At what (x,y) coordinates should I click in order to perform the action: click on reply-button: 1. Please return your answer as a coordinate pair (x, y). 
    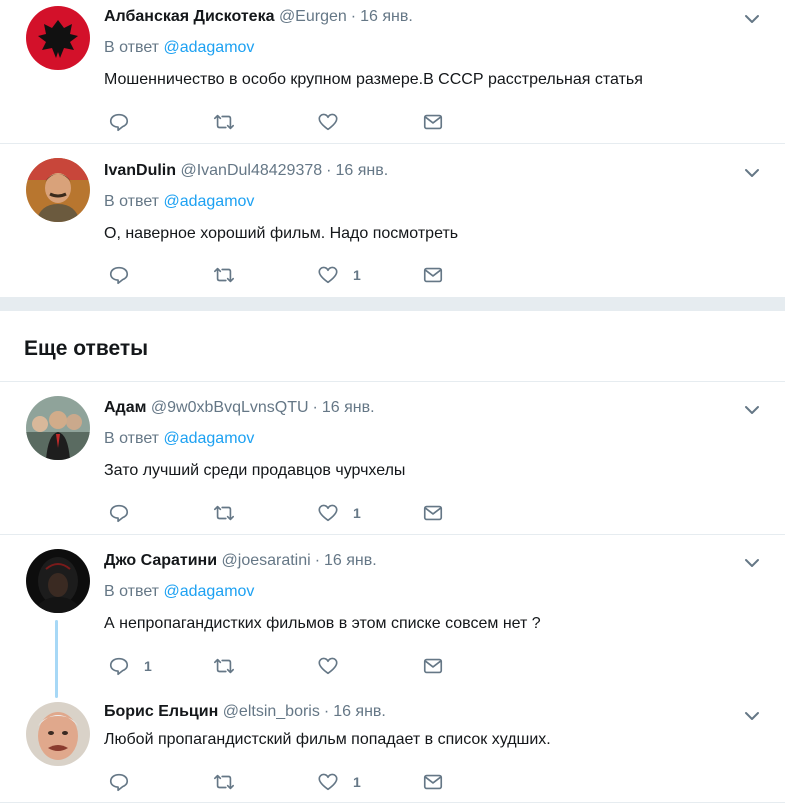
    Looking at the image, I should click on (130, 666).